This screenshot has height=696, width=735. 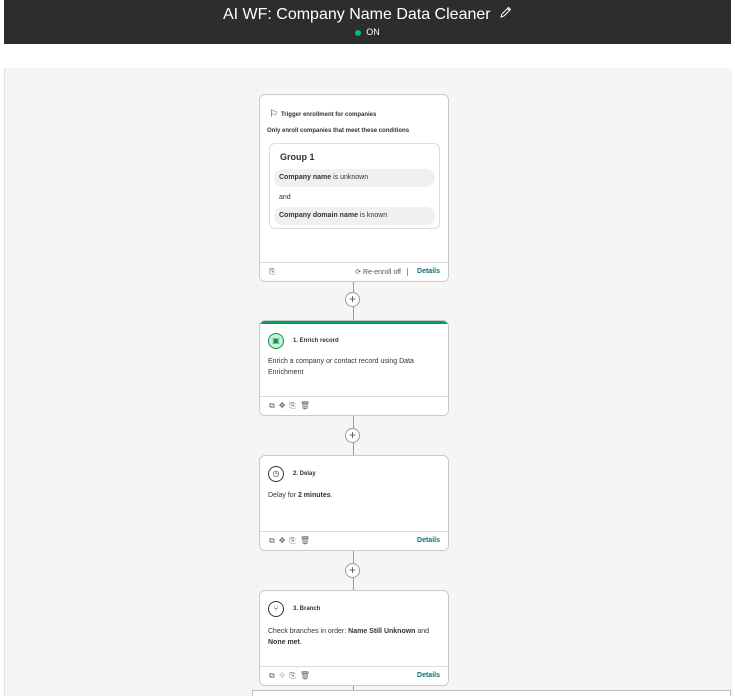 What do you see at coordinates (354, 322) in the screenshot?
I see `card-accent` at bounding box center [354, 322].